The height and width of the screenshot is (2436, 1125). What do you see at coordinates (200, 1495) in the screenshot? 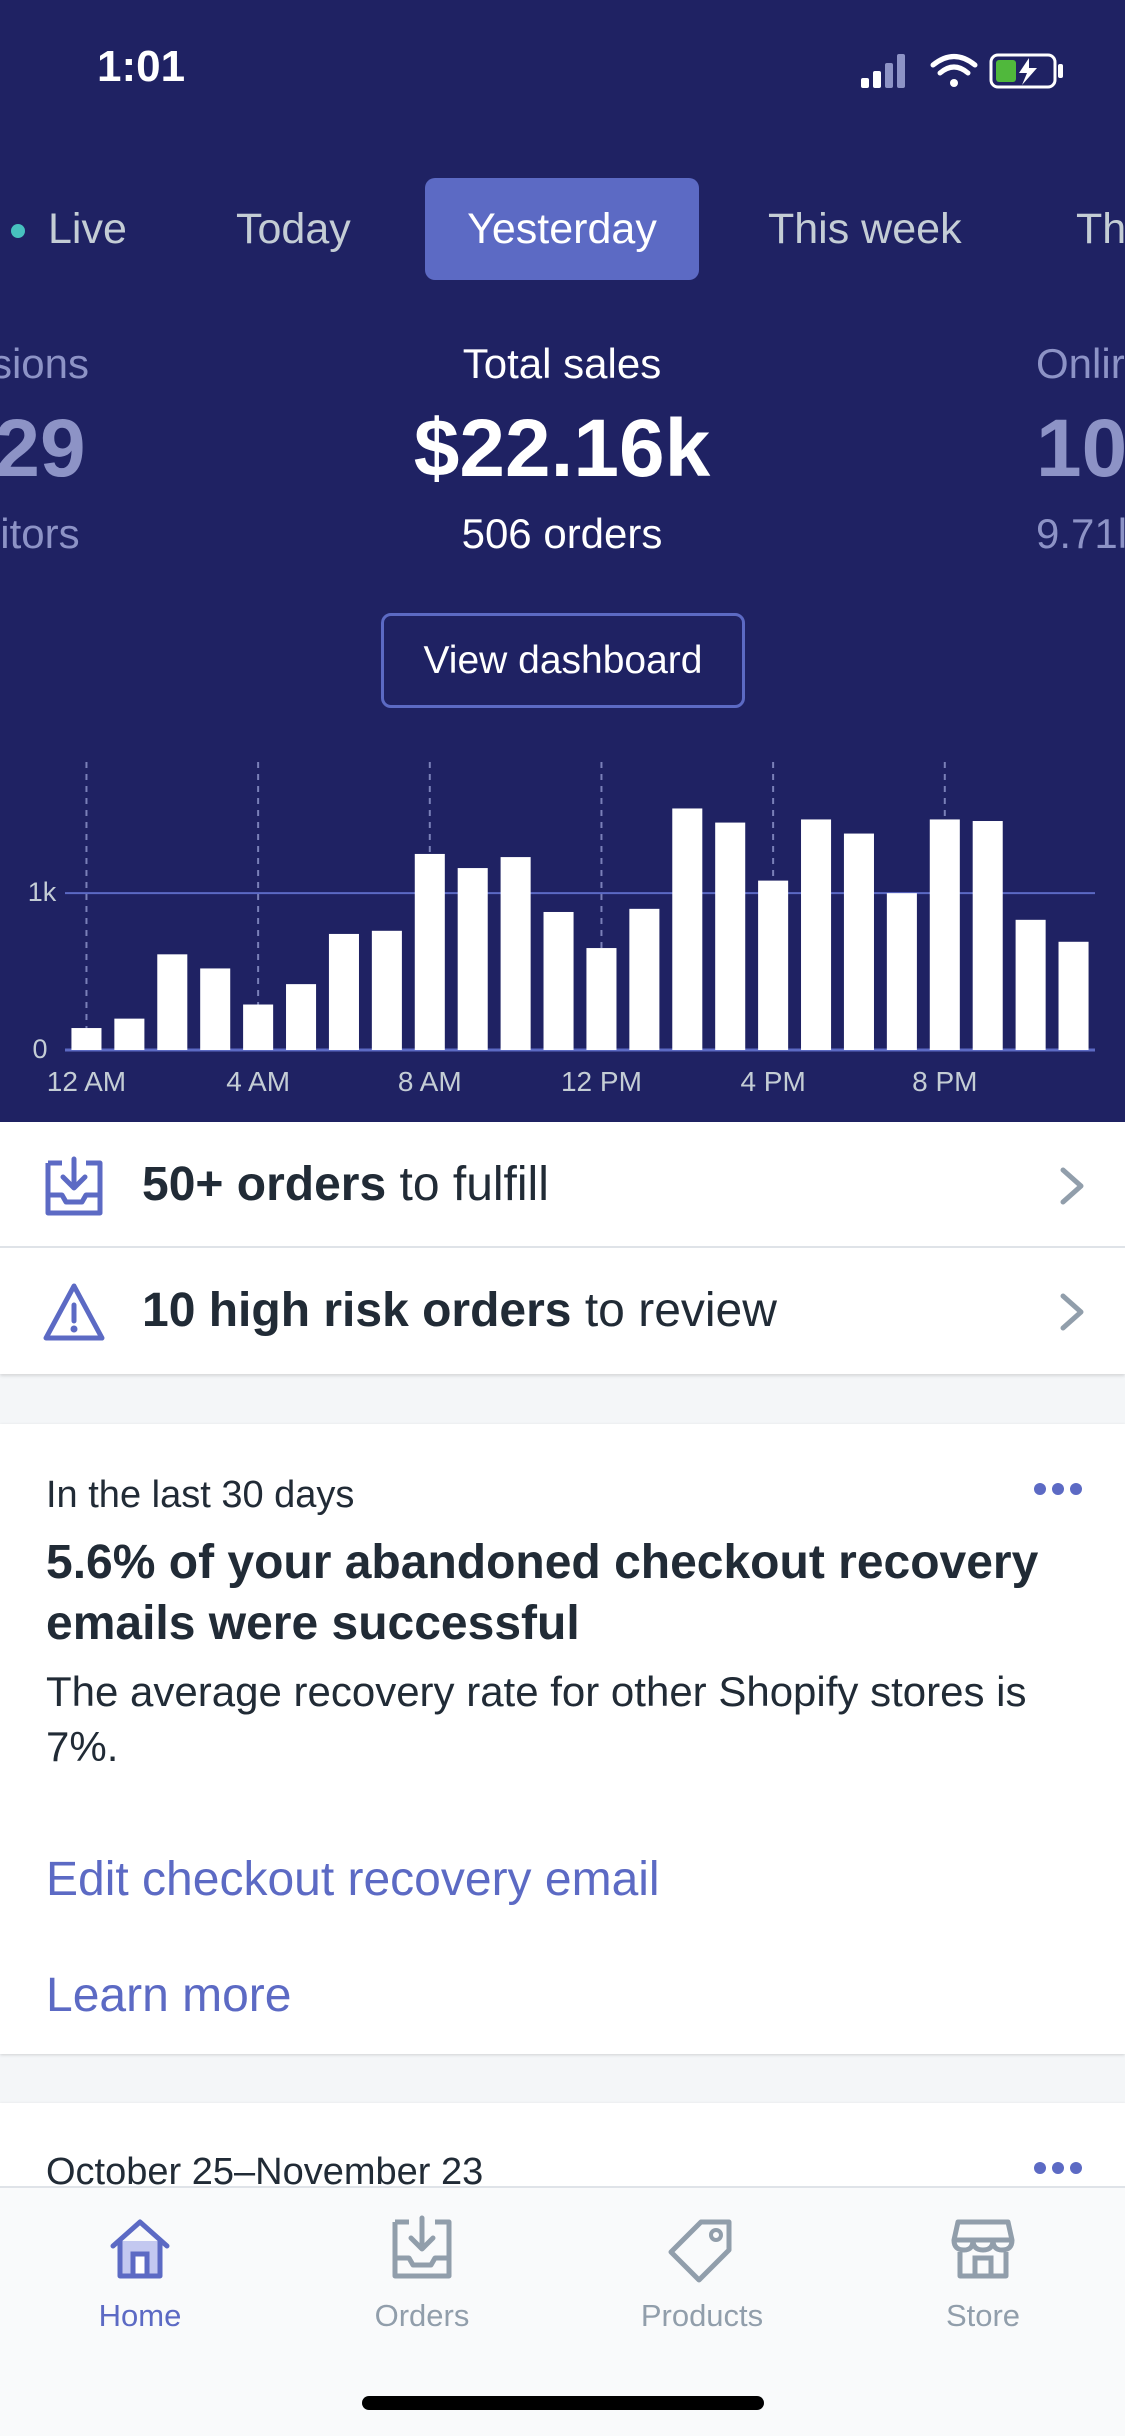
I see `card-eyebrow: In the last 30 days` at bounding box center [200, 1495].